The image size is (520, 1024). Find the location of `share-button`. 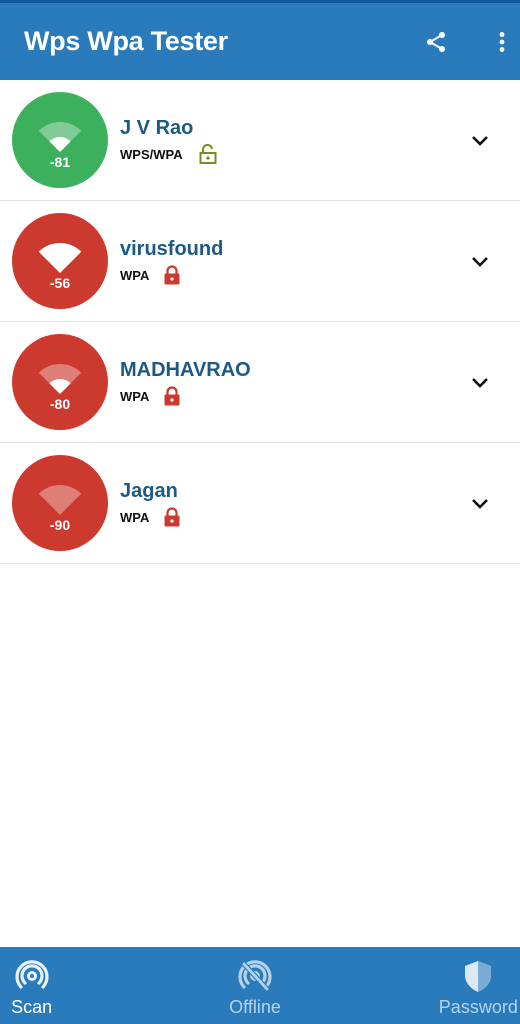

share-button is located at coordinates (436, 42).